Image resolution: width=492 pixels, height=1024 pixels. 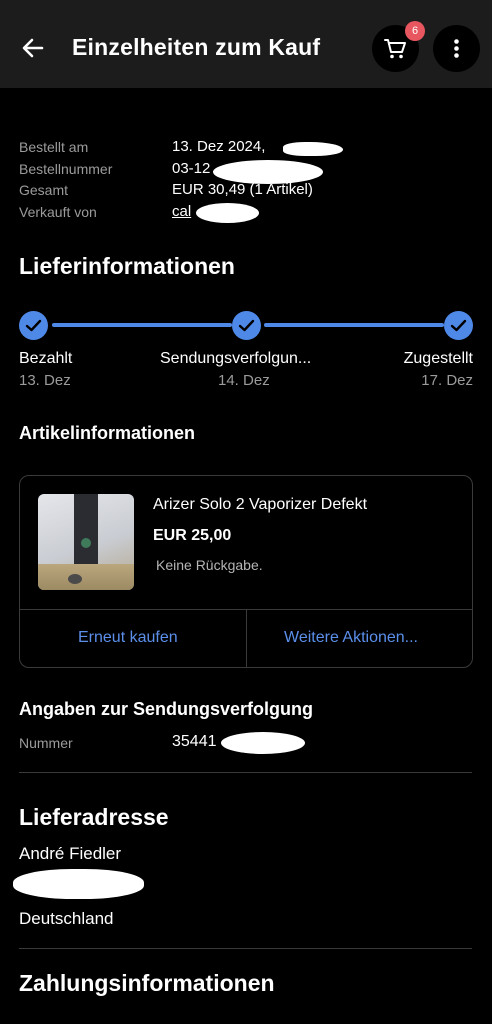 What do you see at coordinates (209, 565) in the screenshot?
I see `item-return-note: Keine Rückgabe.` at bounding box center [209, 565].